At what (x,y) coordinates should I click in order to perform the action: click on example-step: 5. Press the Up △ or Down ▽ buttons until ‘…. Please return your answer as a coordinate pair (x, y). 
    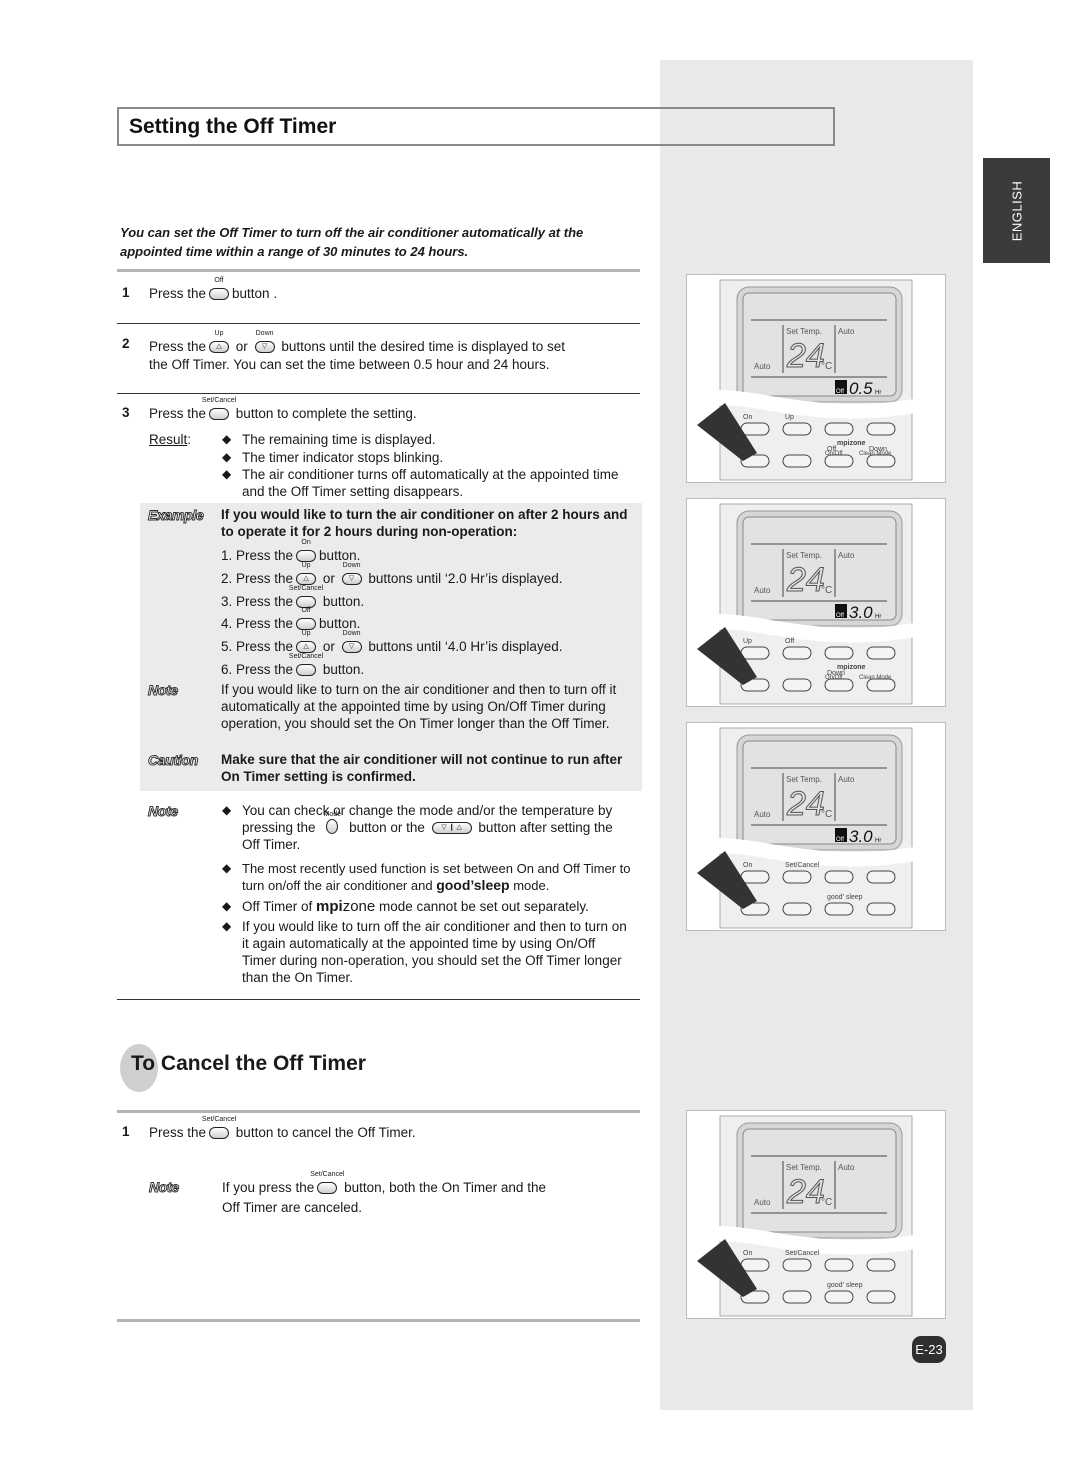
    Looking at the image, I should click on (392, 642).